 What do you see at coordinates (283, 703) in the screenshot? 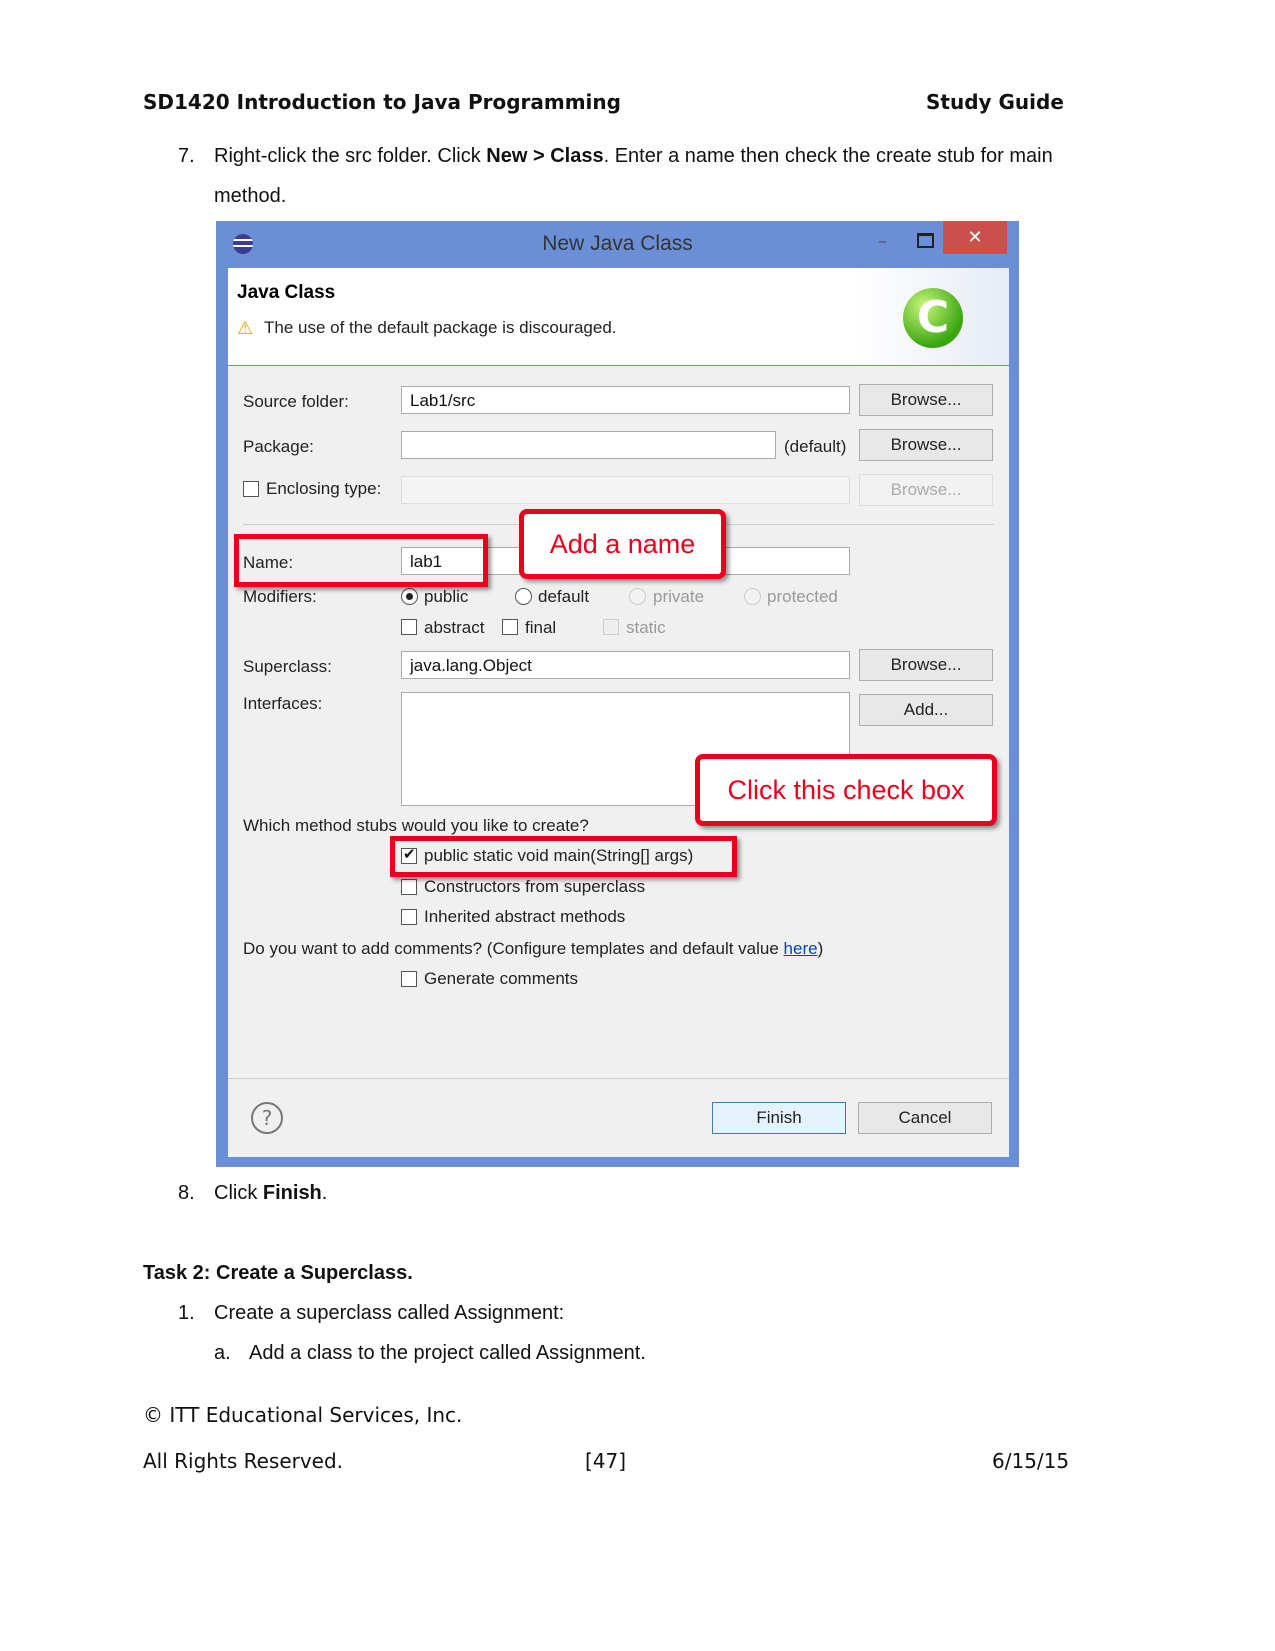
I see `interfaces-label: Interfaces:` at bounding box center [283, 703].